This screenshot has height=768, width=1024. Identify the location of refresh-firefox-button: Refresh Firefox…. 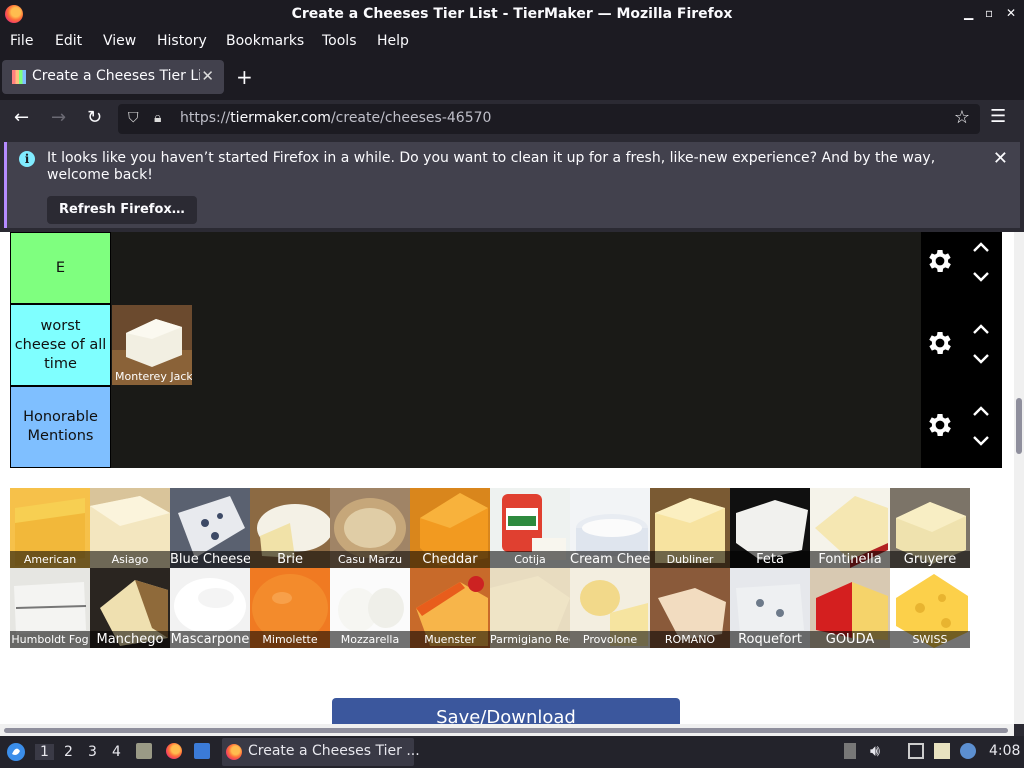
(122, 210).